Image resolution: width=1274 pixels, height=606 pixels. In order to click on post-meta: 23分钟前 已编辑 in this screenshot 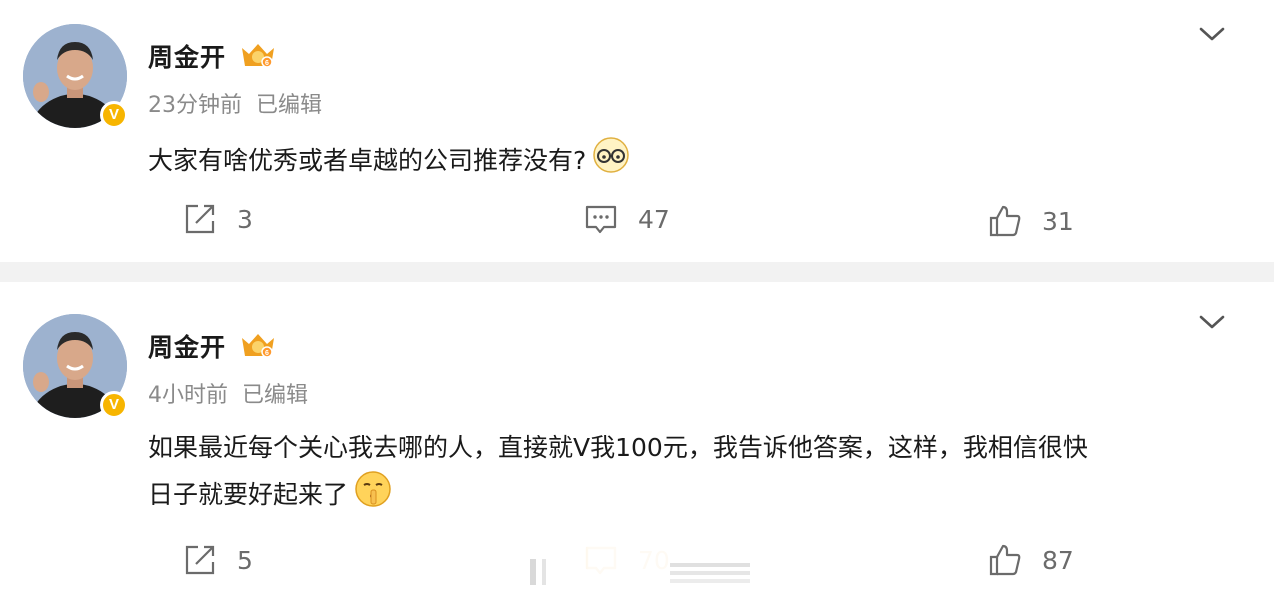, I will do `click(235, 103)`.